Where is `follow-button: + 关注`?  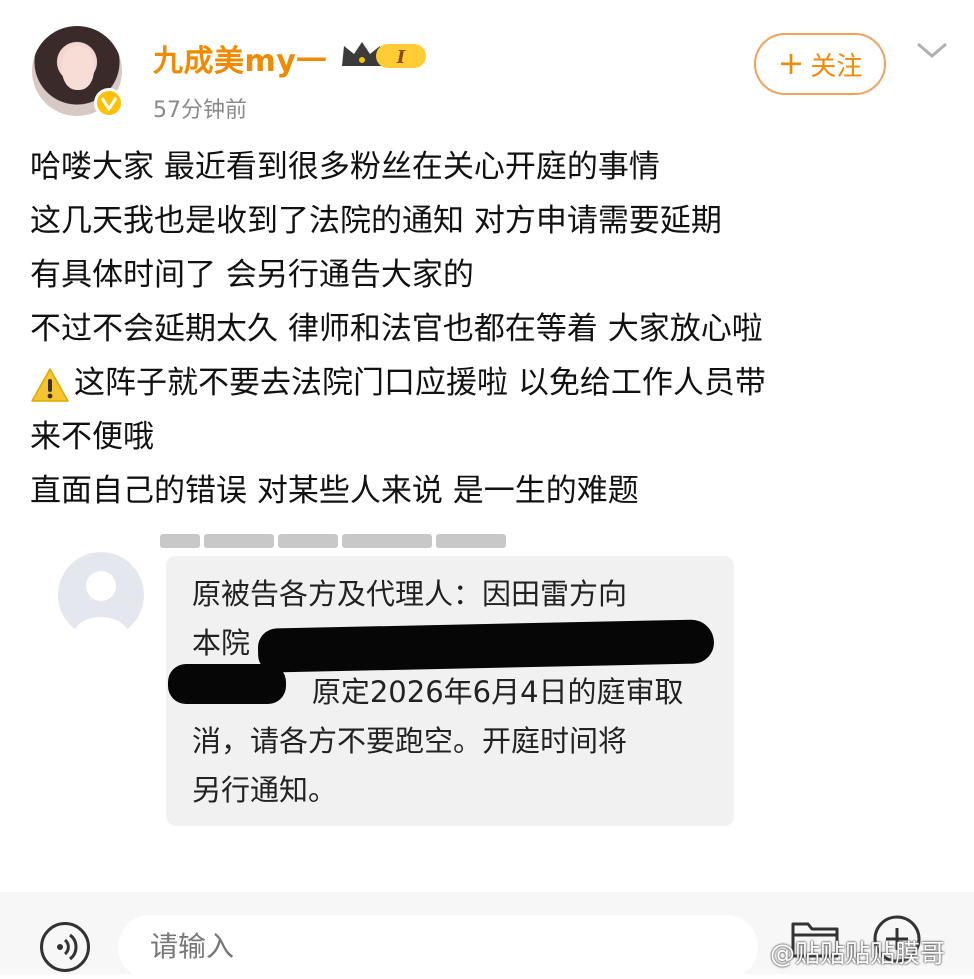 follow-button: + 关注 is located at coordinates (820, 64).